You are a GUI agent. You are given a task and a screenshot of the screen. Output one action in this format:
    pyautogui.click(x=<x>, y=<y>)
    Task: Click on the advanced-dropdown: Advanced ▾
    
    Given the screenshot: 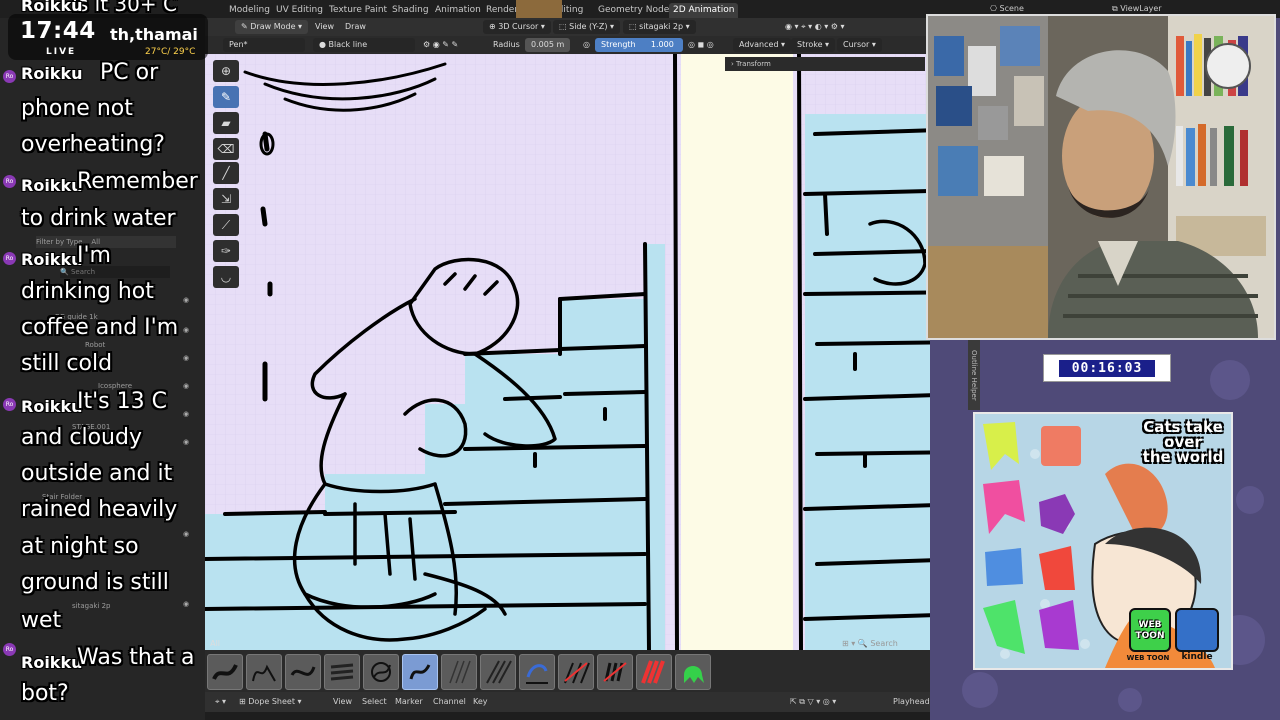 What is the action you would take?
    pyautogui.click(x=762, y=45)
    